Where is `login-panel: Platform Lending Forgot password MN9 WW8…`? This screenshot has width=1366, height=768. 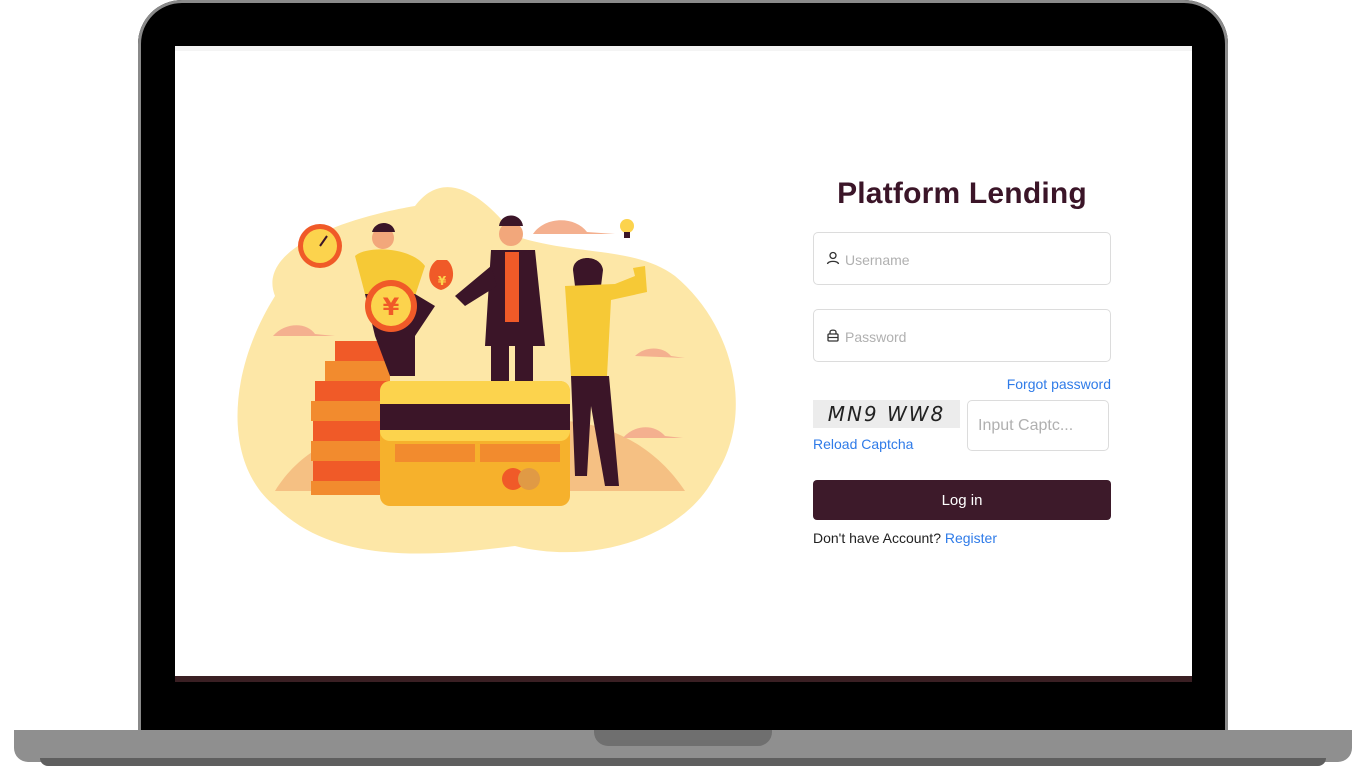 login-panel: Platform Lending Forgot password MN9 WW8… is located at coordinates (962, 360).